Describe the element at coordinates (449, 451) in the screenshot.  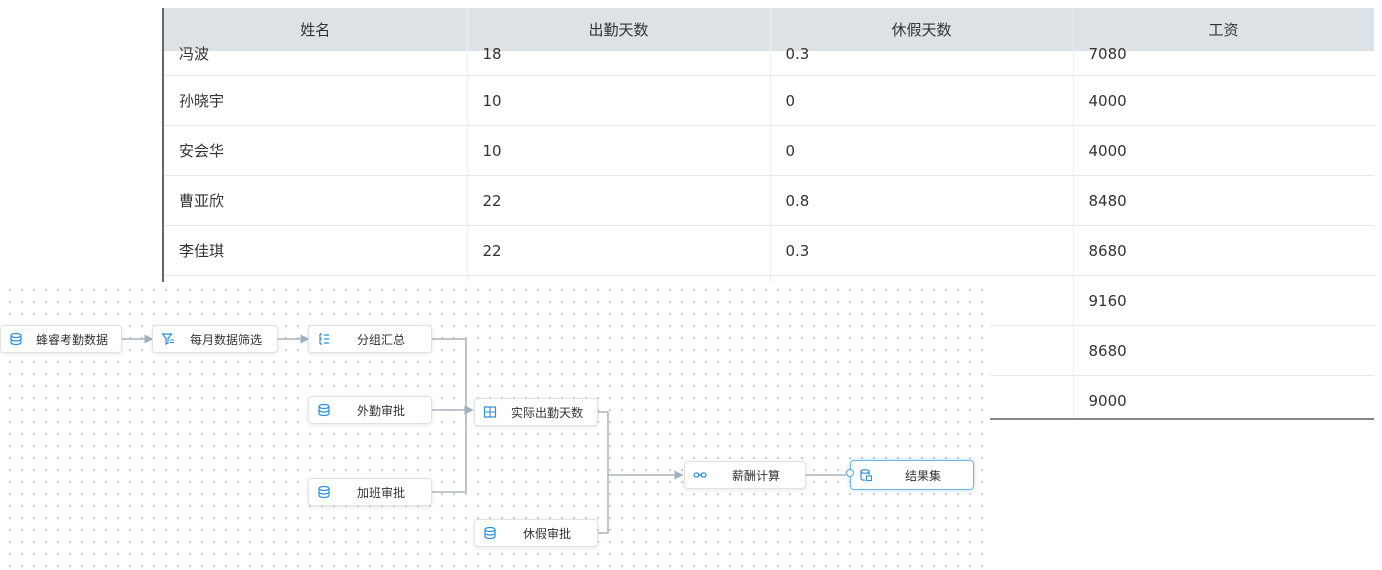
I see `edge-overtime-to-actual` at that location.